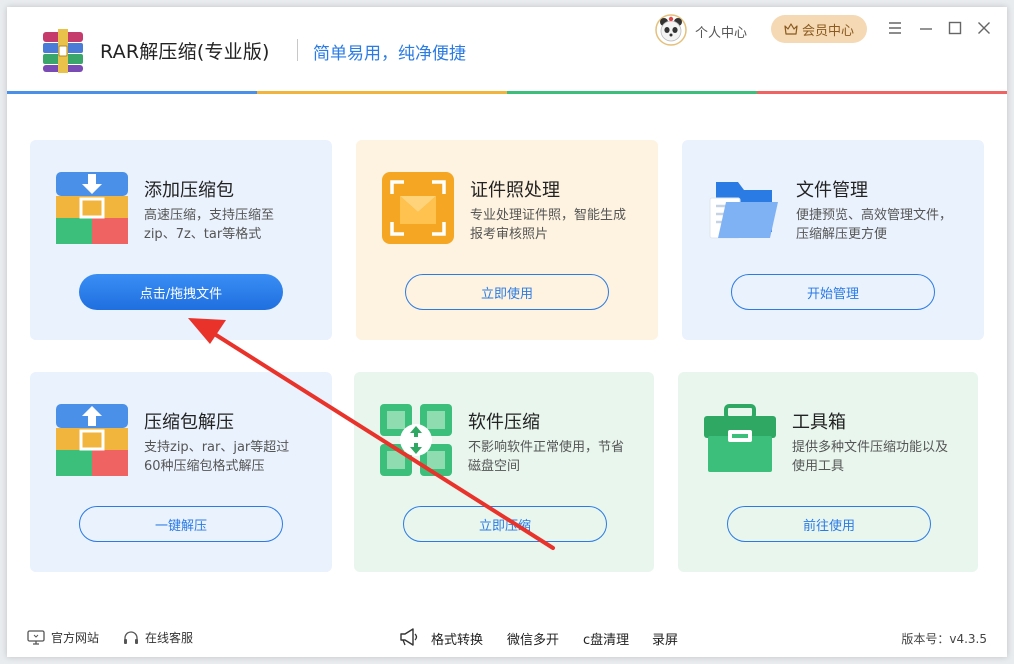 This screenshot has height=664, width=1014. I want to click on maximize-icon, so click(955, 28).